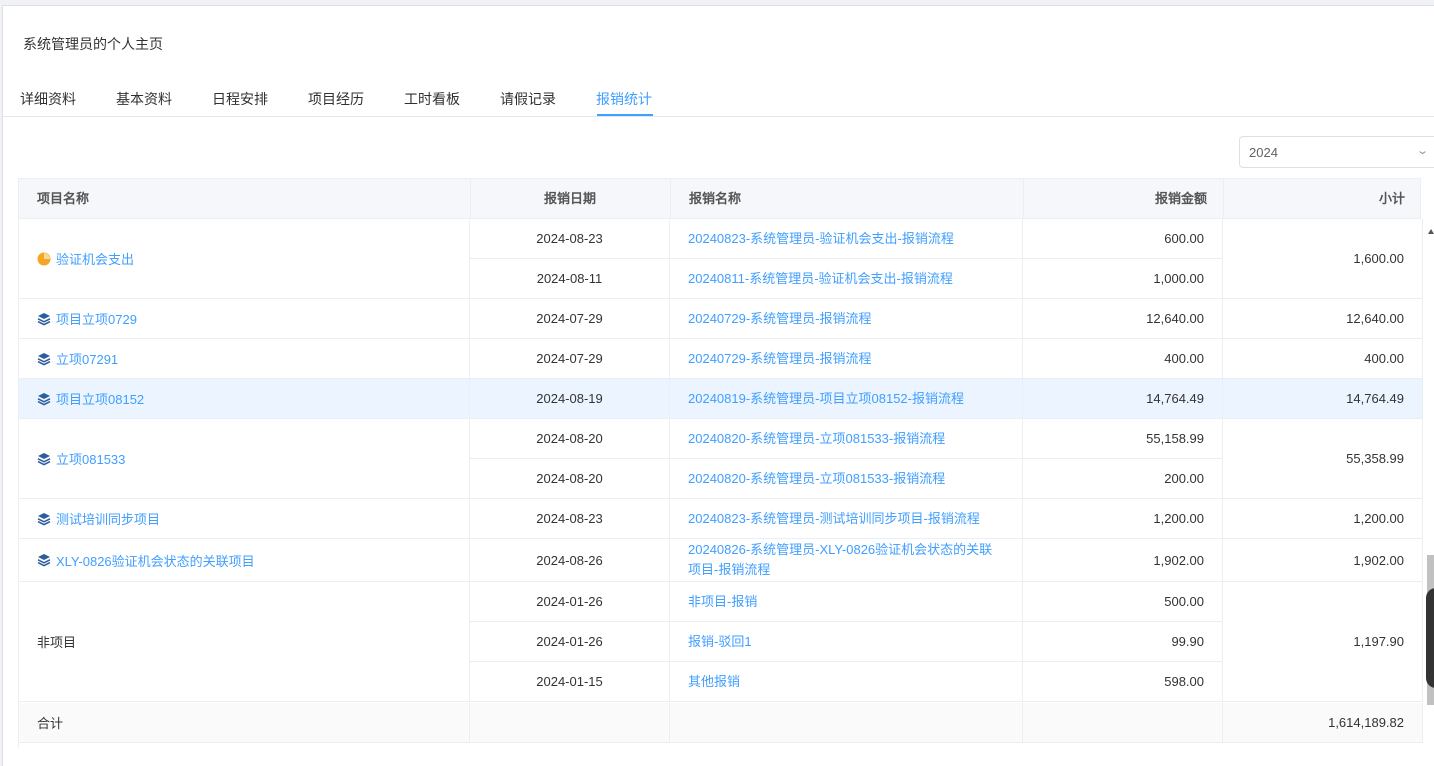 This screenshot has width=1434, height=766. What do you see at coordinates (1323, 359) in the screenshot?
I see `subtotal-cell: 400.00` at bounding box center [1323, 359].